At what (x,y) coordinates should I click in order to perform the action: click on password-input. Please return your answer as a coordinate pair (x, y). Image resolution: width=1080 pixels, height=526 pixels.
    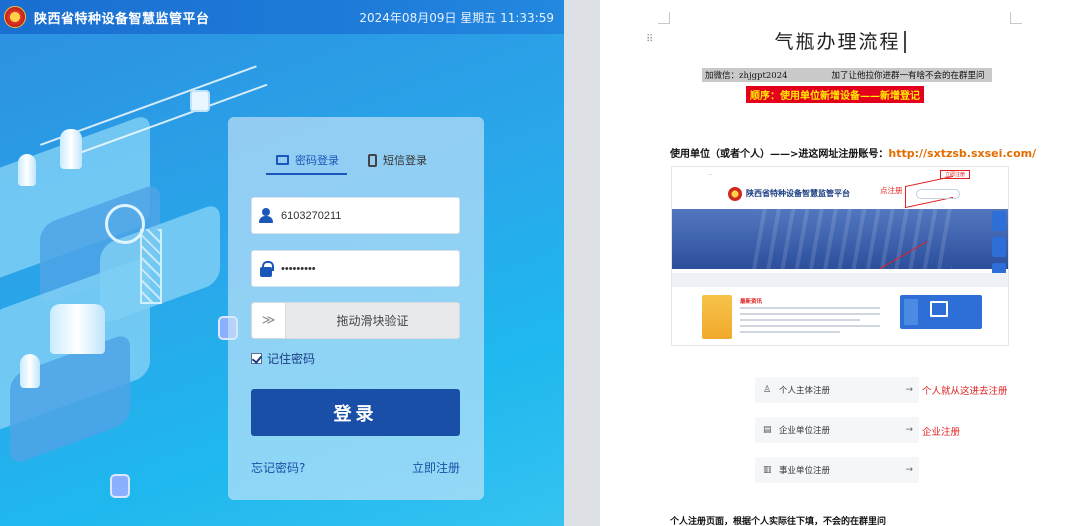
    Looking at the image, I should click on (361, 268).